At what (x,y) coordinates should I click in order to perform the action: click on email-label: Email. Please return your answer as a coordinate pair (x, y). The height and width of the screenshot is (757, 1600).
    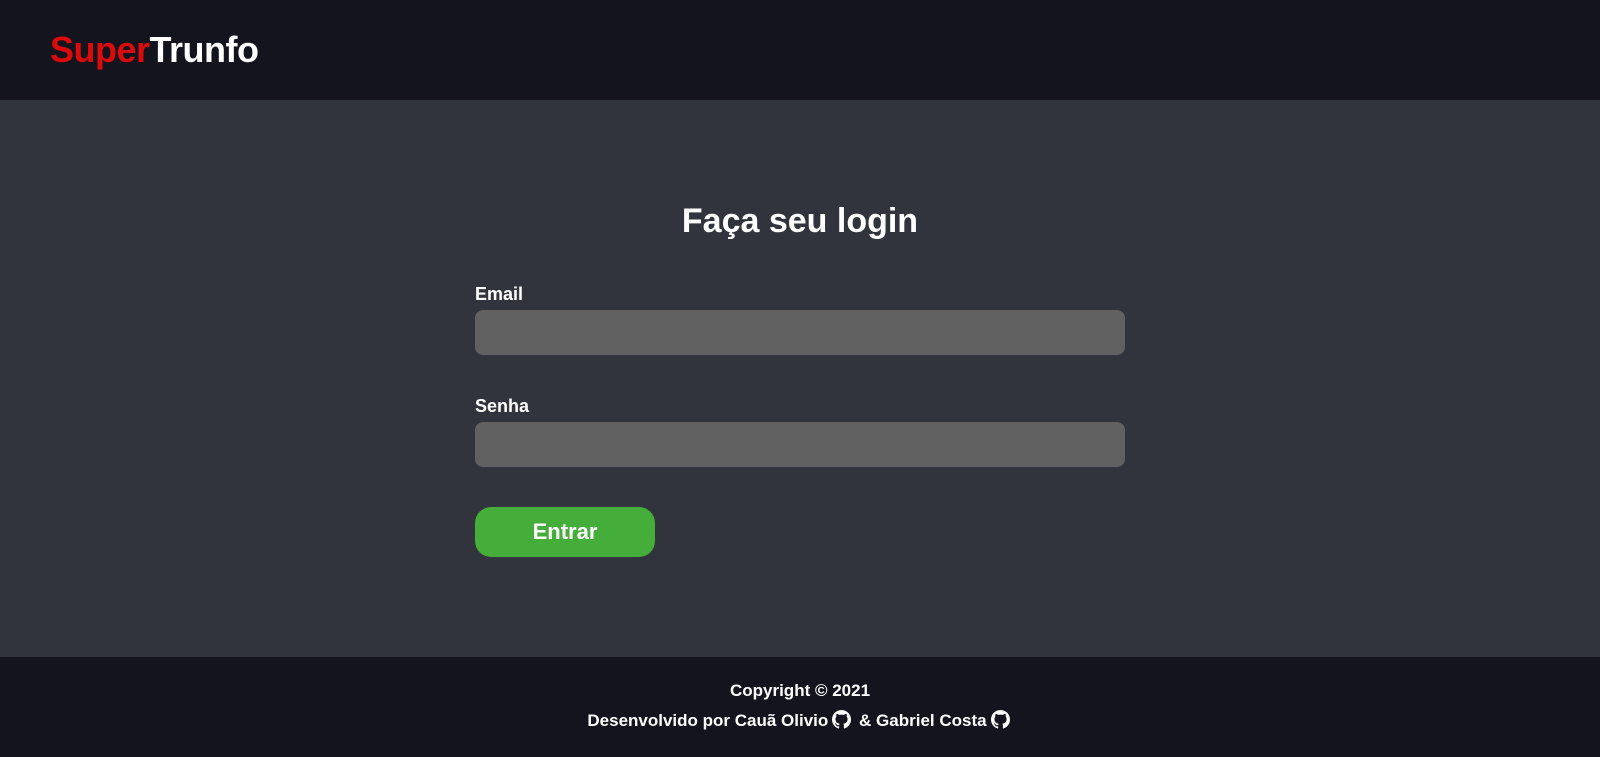
    Looking at the image, I should click on (499, 294).